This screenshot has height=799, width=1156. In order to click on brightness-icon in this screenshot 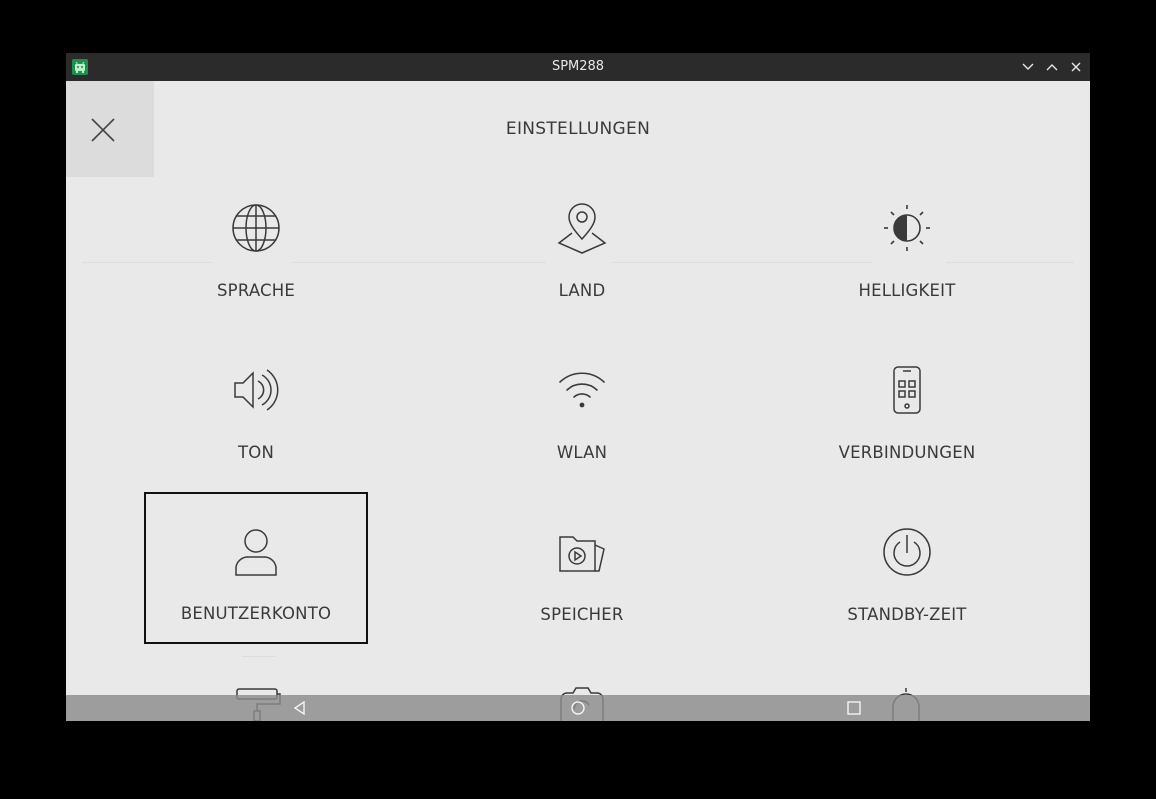, I will do `click(907, 228)`.